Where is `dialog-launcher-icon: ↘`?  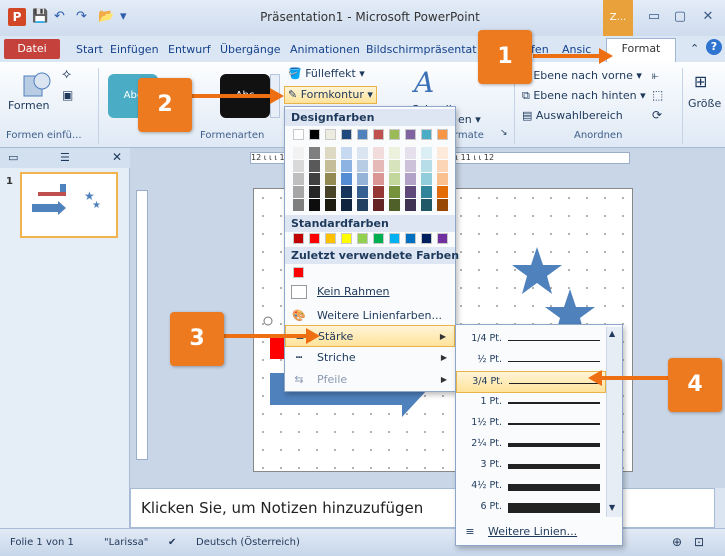
dialog-launcher-icon: ↘ is located at coordinates (504, 133).